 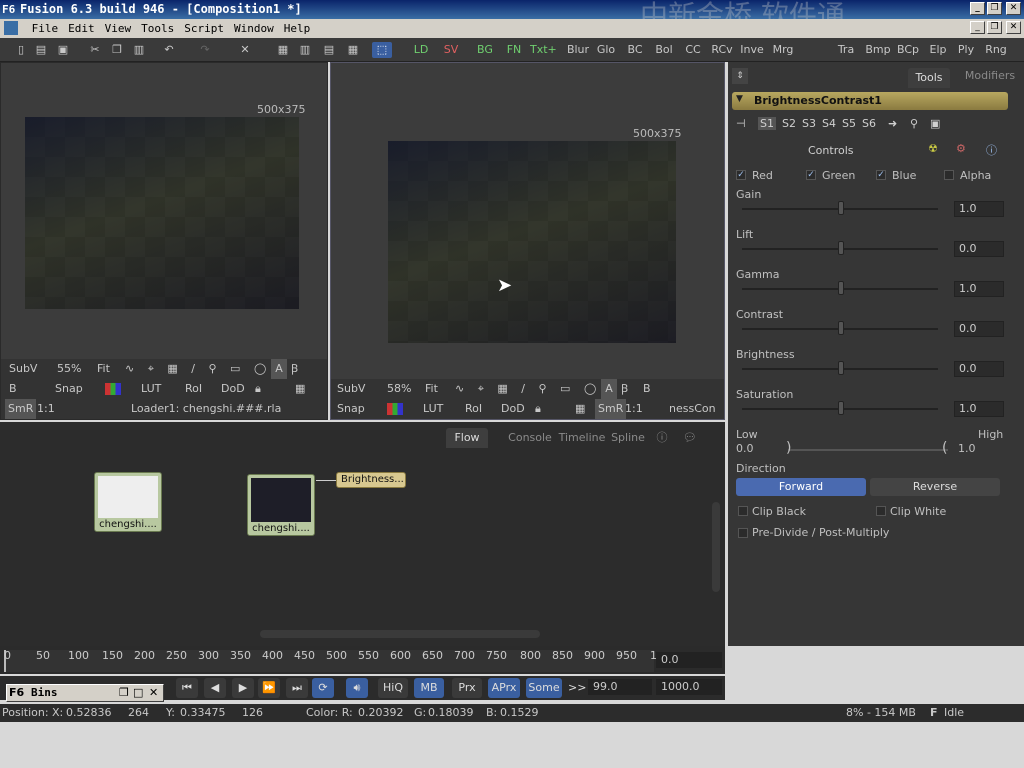 I want to click on menu-help: Help, so click(x=297, y=28).